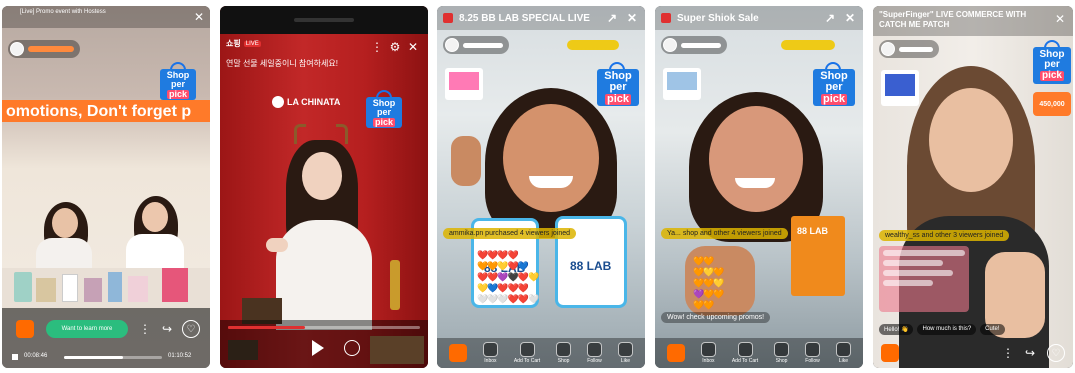 This screenshot has height=373, width=1075. I want to click on price-tag: 450,000, so click(1052, 104).